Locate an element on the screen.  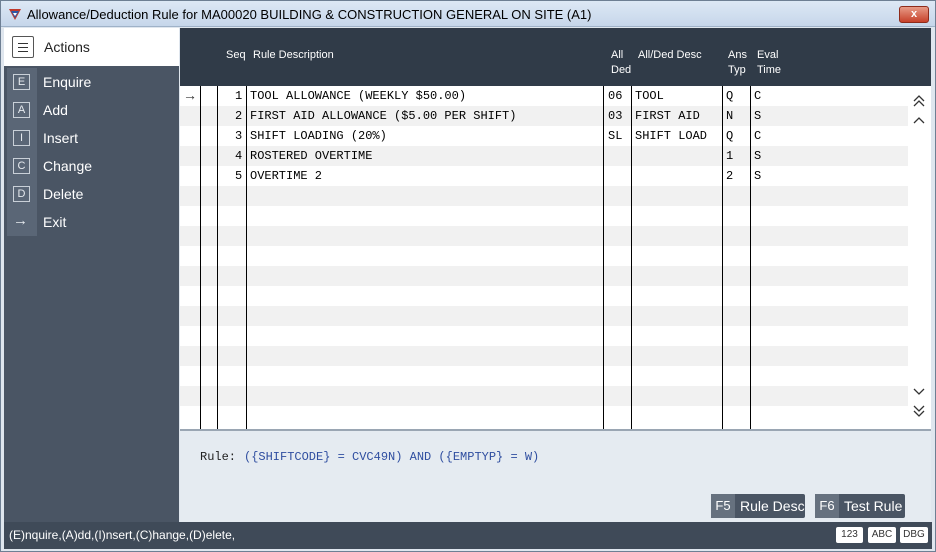
rule-desc-label: Rule Desc is located at coordinates (772, 506).